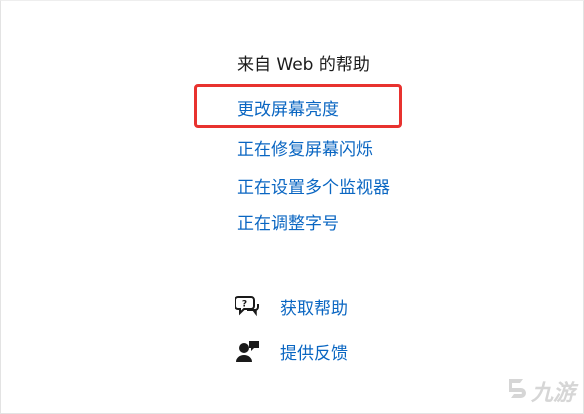  I want to click on watermark-text: 九游, so click(552, 393).